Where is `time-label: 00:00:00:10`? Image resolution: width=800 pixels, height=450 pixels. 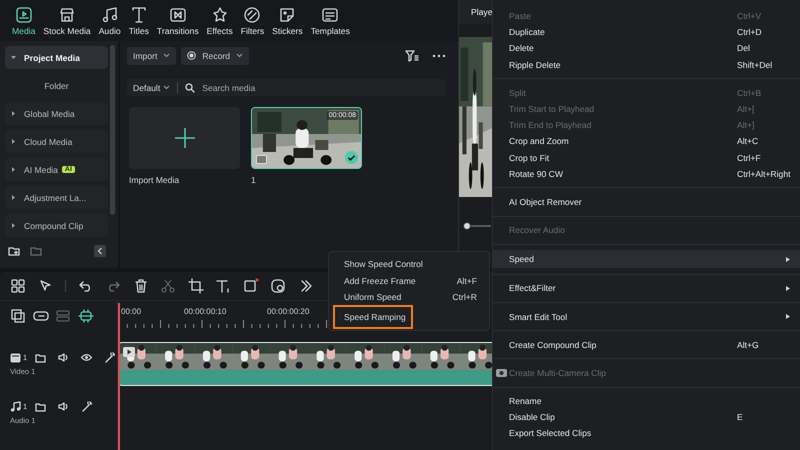 time-label: 00:00:00:10 is located at coordinates (206, 311).